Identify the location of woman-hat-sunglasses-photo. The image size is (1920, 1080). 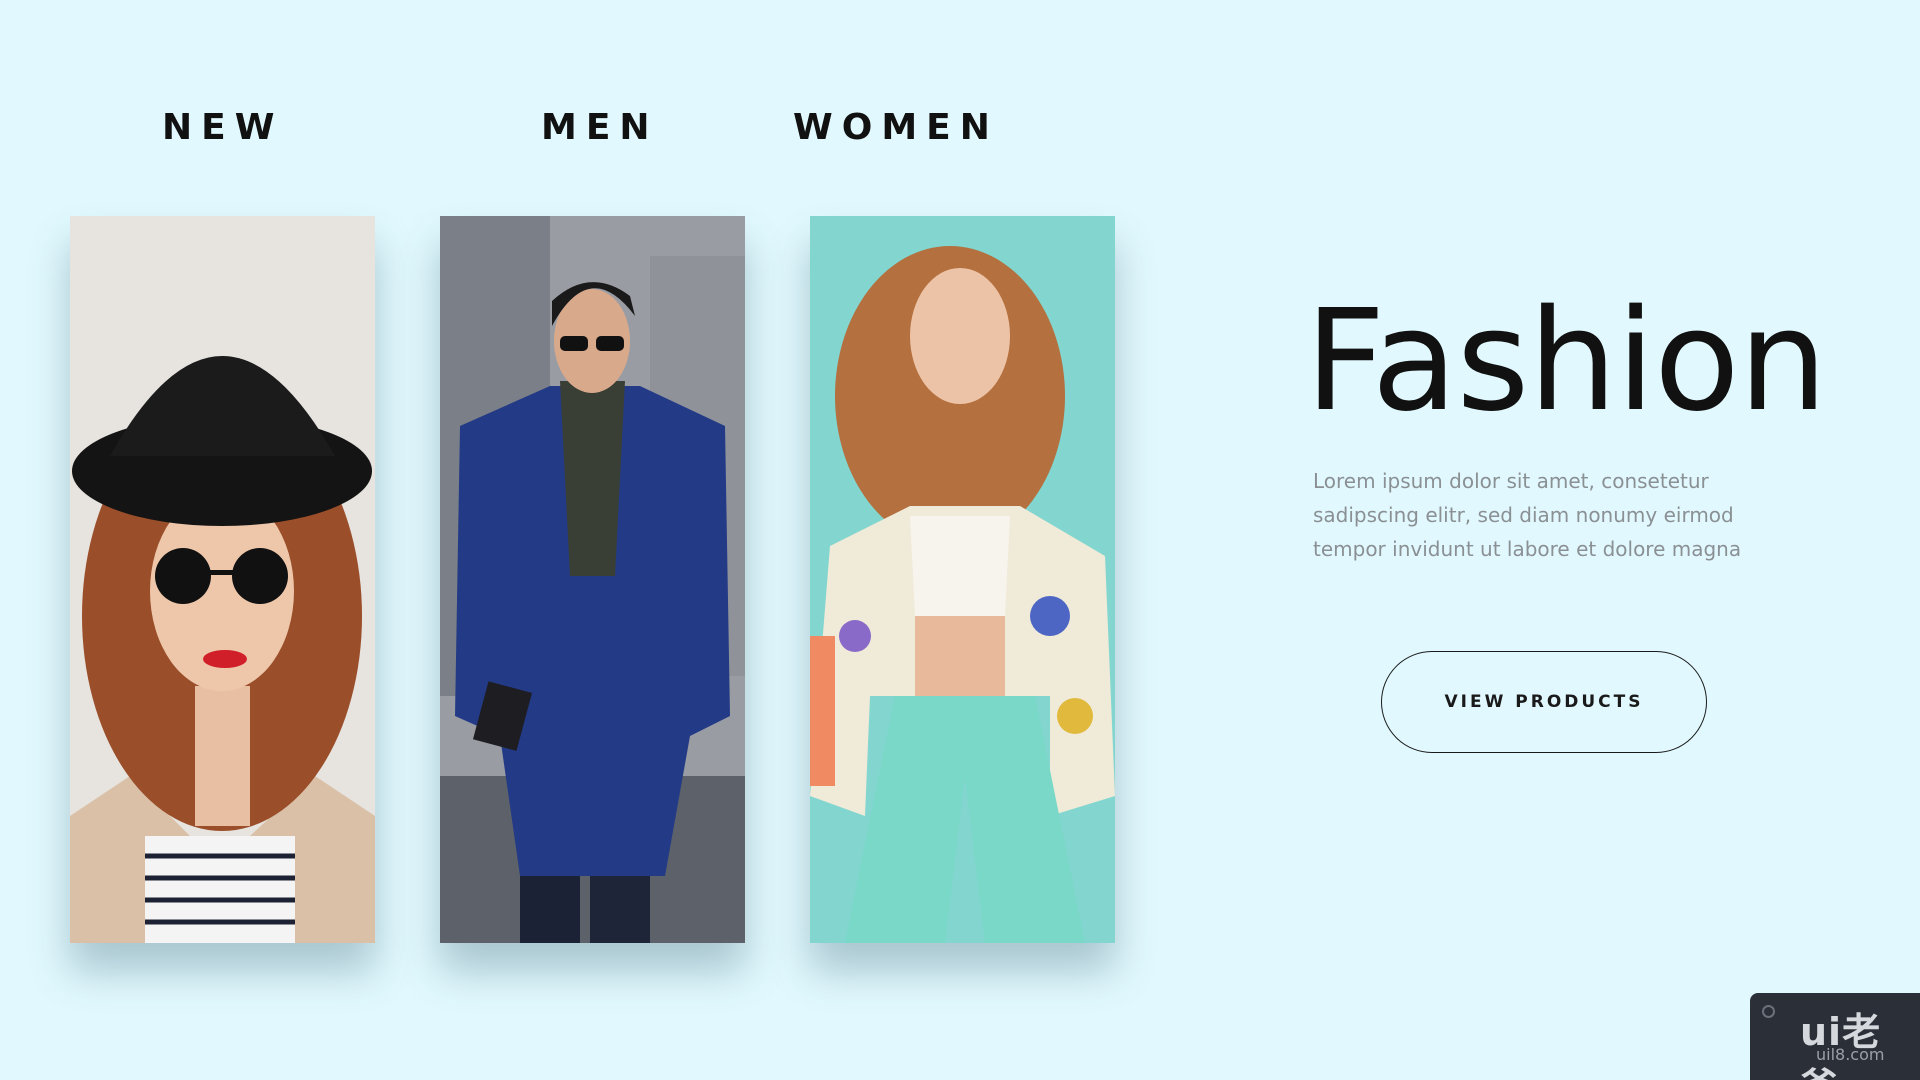
(222, 579).